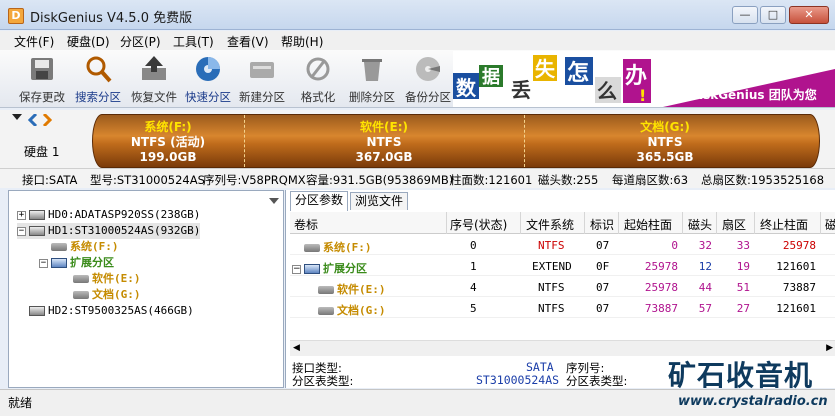  Describe the element at coordinates (296, 348) in the screenshot. I see `scroll-left-icon: ◀` at that location.